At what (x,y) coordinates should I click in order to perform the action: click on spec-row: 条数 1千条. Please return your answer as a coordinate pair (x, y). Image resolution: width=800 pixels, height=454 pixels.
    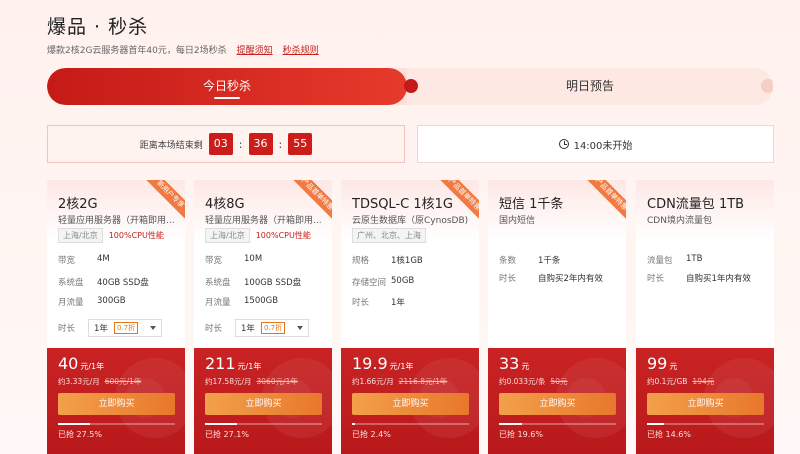
    Looking at the image, I should click on (561, 260).